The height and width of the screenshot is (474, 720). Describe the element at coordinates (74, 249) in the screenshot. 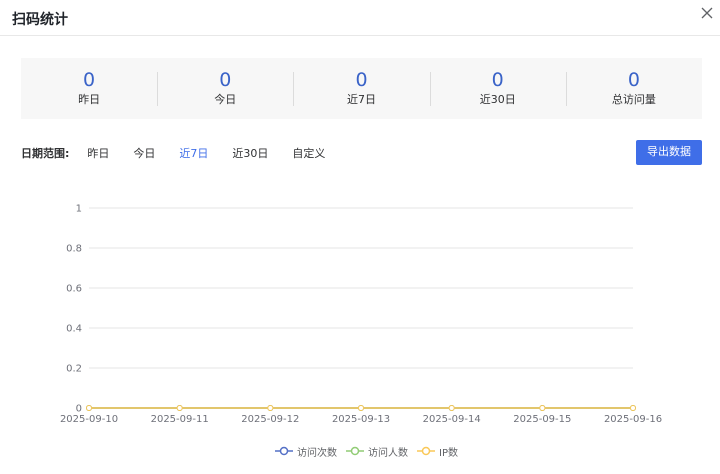

I see `y-tick-label: 0.8` at that location.